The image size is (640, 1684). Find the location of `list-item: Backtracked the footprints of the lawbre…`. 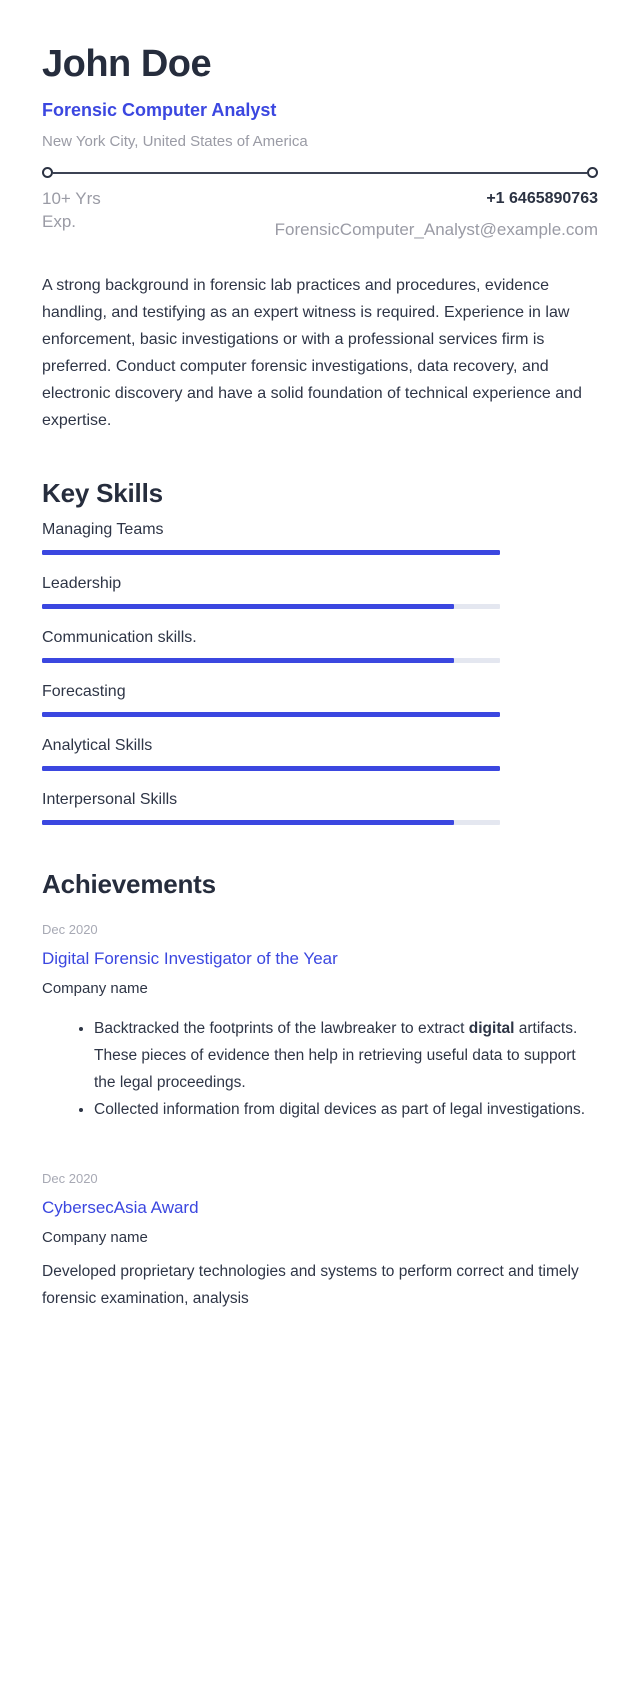

list-item: Backtracked the footprints of the lawbre… is located at coordinates (346, 1055).